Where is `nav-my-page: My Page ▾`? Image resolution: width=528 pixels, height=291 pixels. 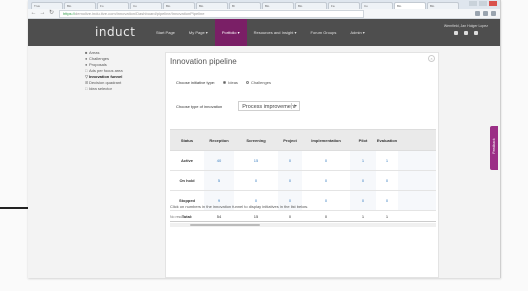
nav-my-page: My Page ▾ is located at coordinates (198, 32).